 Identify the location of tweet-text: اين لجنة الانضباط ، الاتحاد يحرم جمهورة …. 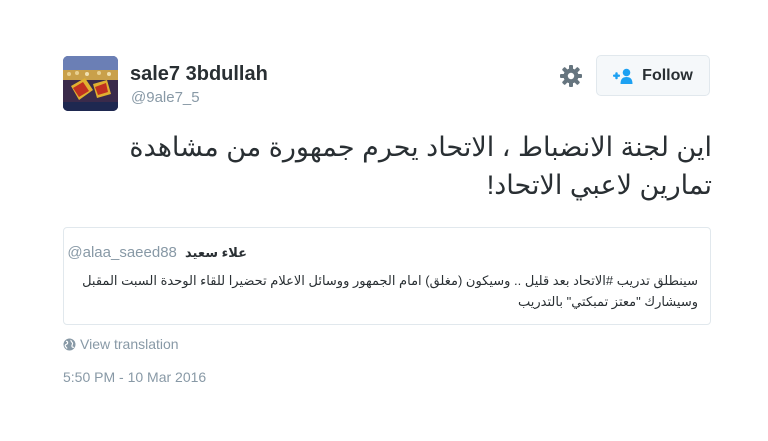
(420, 166).